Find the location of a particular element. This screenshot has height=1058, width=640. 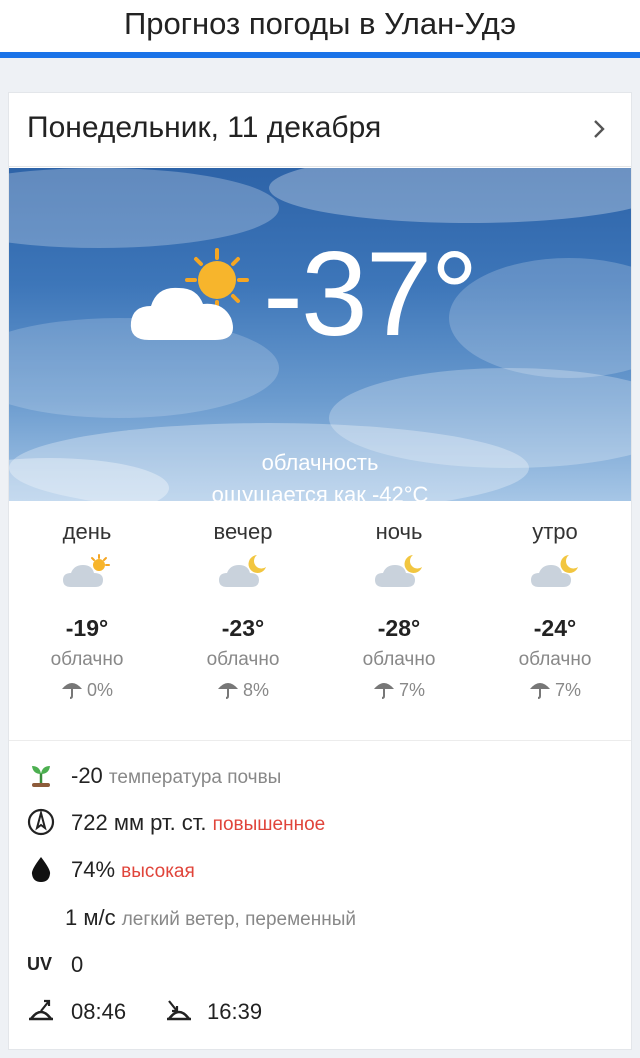

wind-value: 1 м/с is located at coordinates (90, 917).